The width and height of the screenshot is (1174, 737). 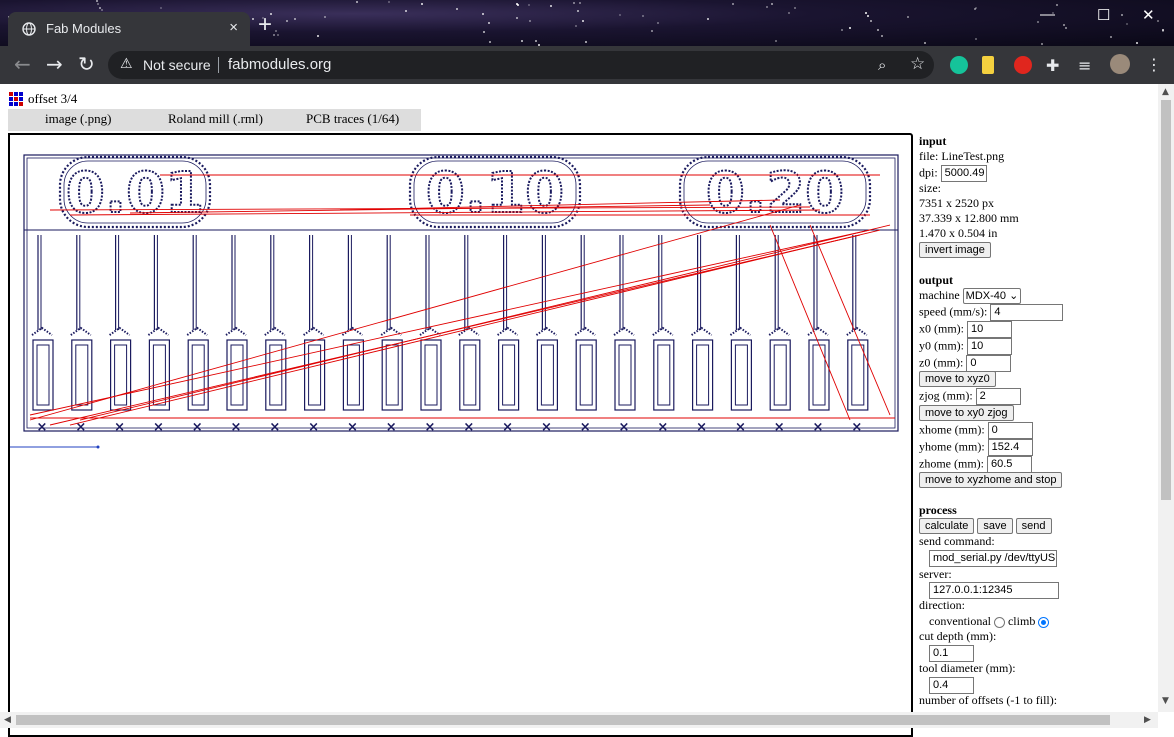 What do you see at coordinates (946, 395) in the screenshot?
I see `zjog-label: zjog (mm):` at bounding box center [946, 395].